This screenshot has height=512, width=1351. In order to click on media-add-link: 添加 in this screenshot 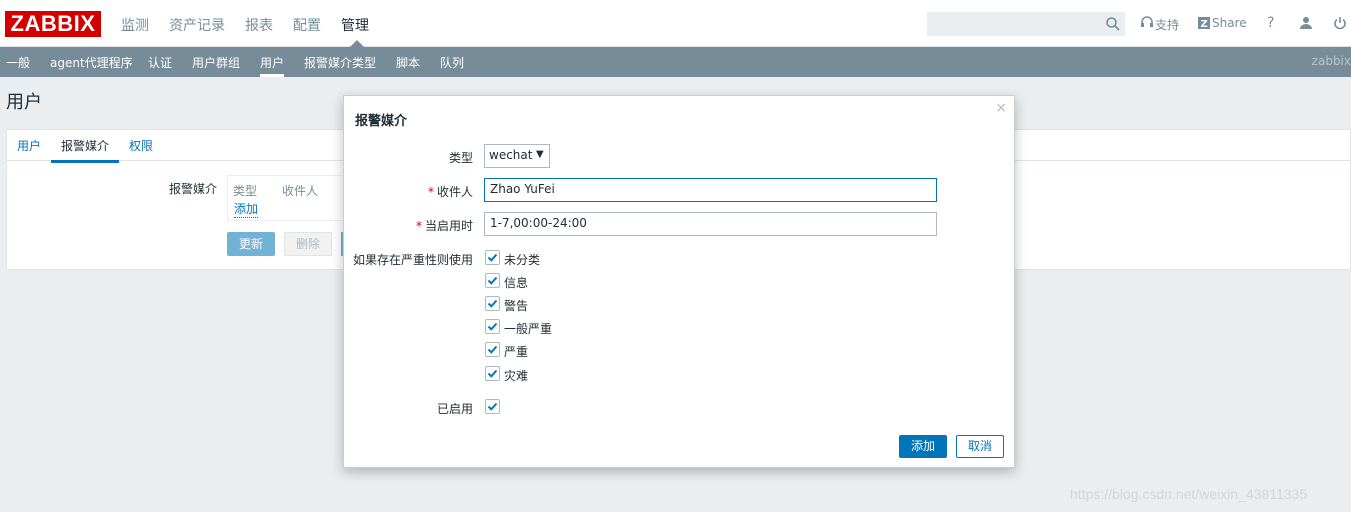, I will do `click(246, 209)`.